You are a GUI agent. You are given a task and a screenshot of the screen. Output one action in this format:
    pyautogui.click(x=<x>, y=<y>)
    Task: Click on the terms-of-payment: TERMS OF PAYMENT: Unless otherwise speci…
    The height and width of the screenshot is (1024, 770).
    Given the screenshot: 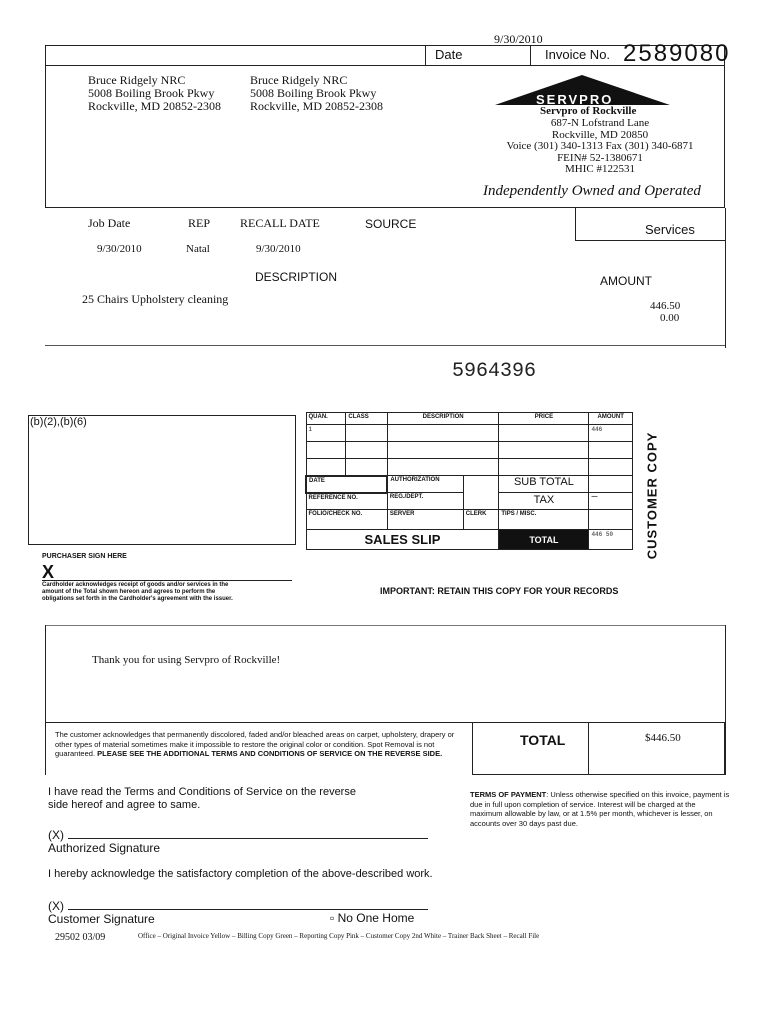 What is the action you would take?
    pyautogui.click(x=600, y=809)
    